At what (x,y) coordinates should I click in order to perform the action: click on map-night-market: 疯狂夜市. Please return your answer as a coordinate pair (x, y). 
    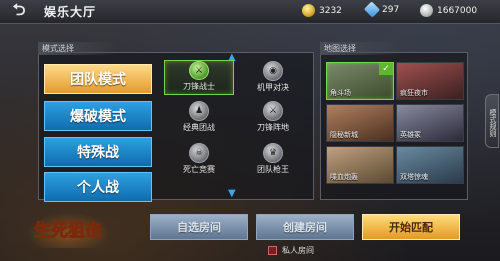
    Looking at the image, I should click on (430, 81).